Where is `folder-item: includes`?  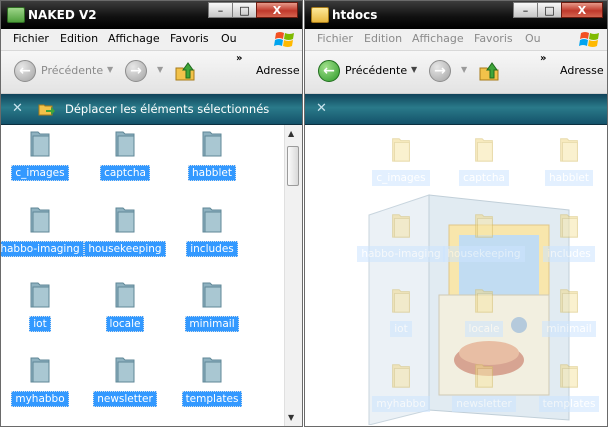
folder-item: includes is located at coordinates (212, 230).